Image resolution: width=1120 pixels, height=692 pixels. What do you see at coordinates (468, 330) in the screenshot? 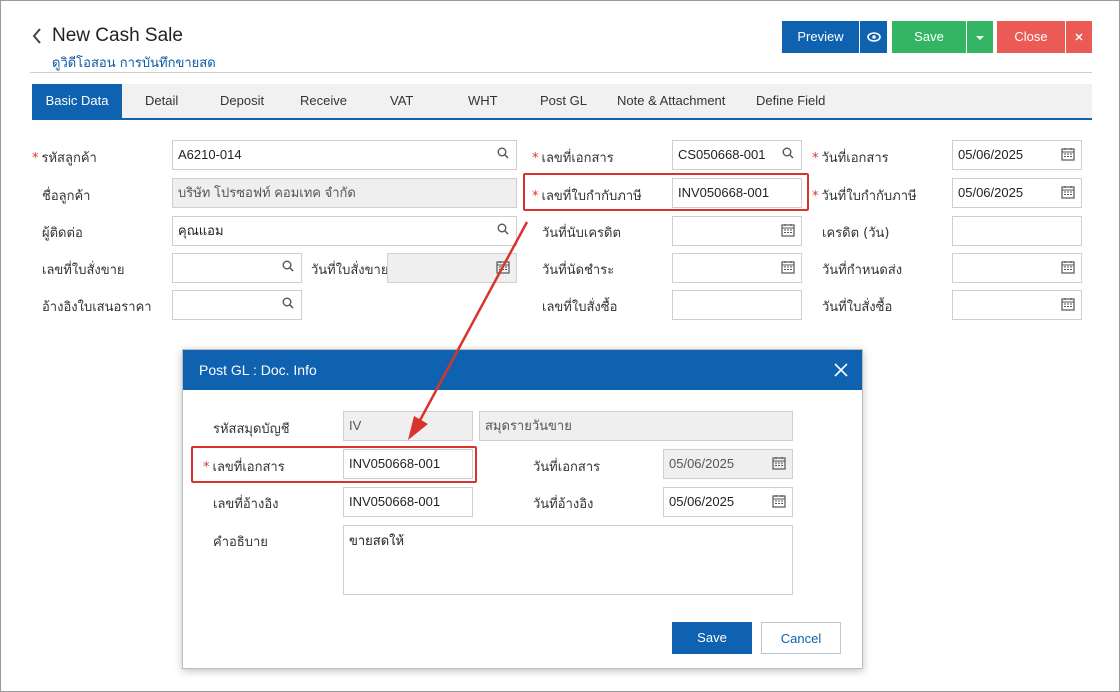
I see `annotation-arrow` at bounding box center [468, 330].